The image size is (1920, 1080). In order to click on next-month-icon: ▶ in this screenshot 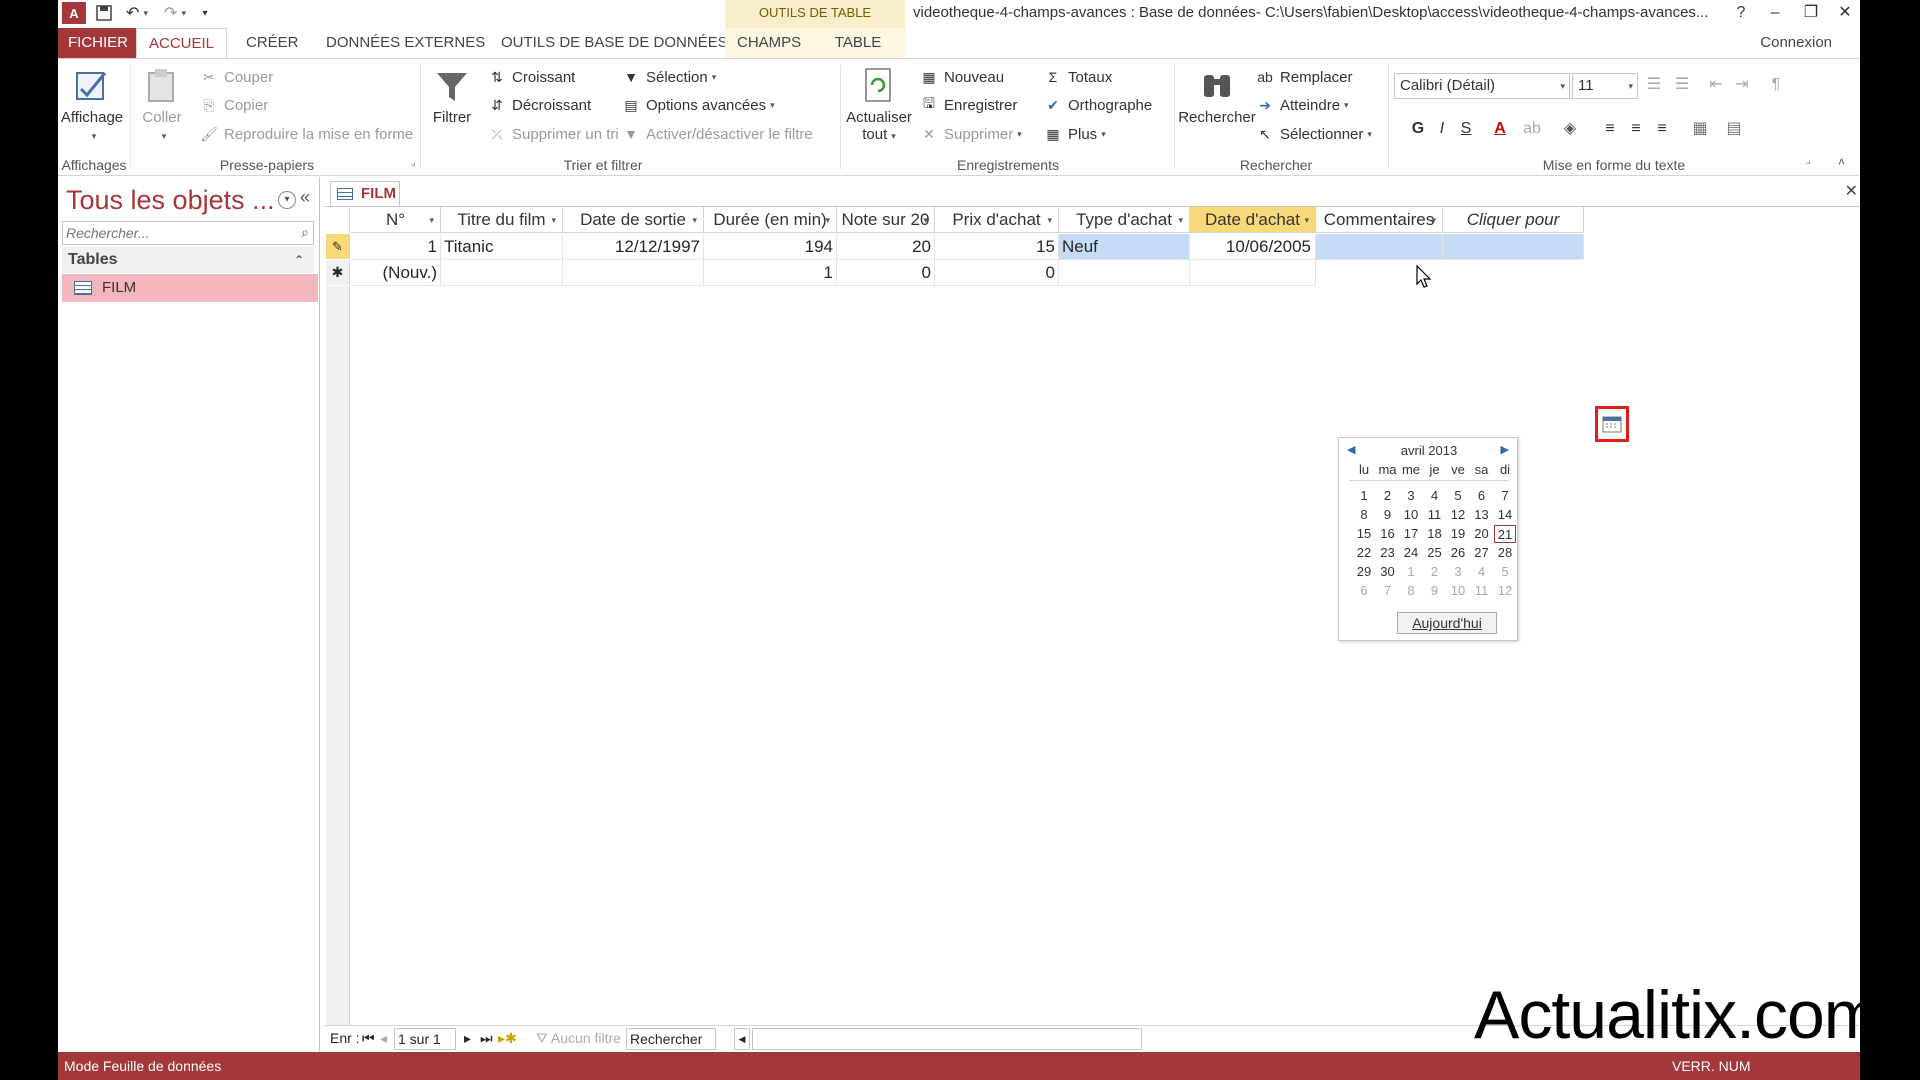, I will do `click(1505, 449)`.